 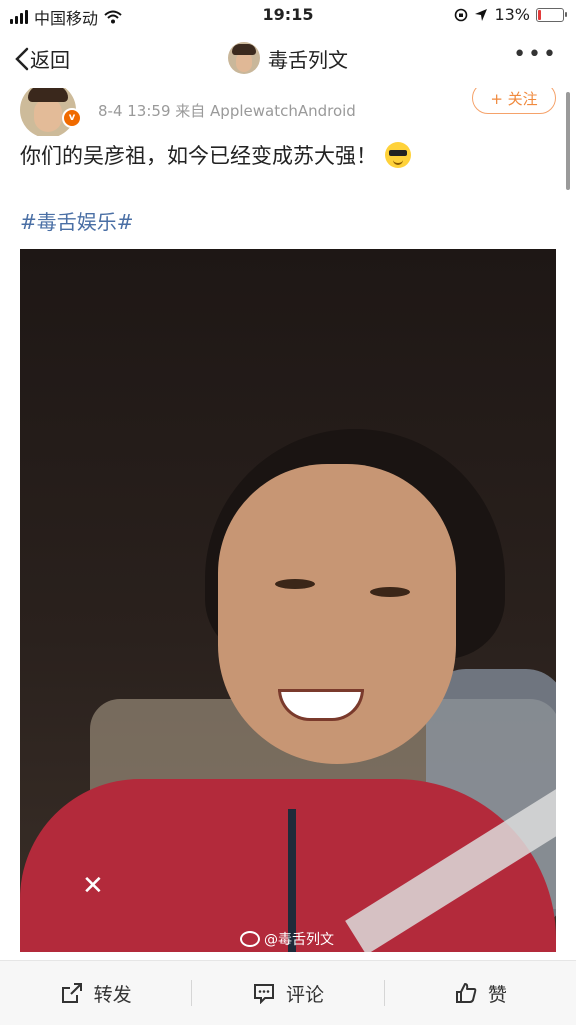 I want to click on rotation-lock-icon, so click(x=461, y=14).